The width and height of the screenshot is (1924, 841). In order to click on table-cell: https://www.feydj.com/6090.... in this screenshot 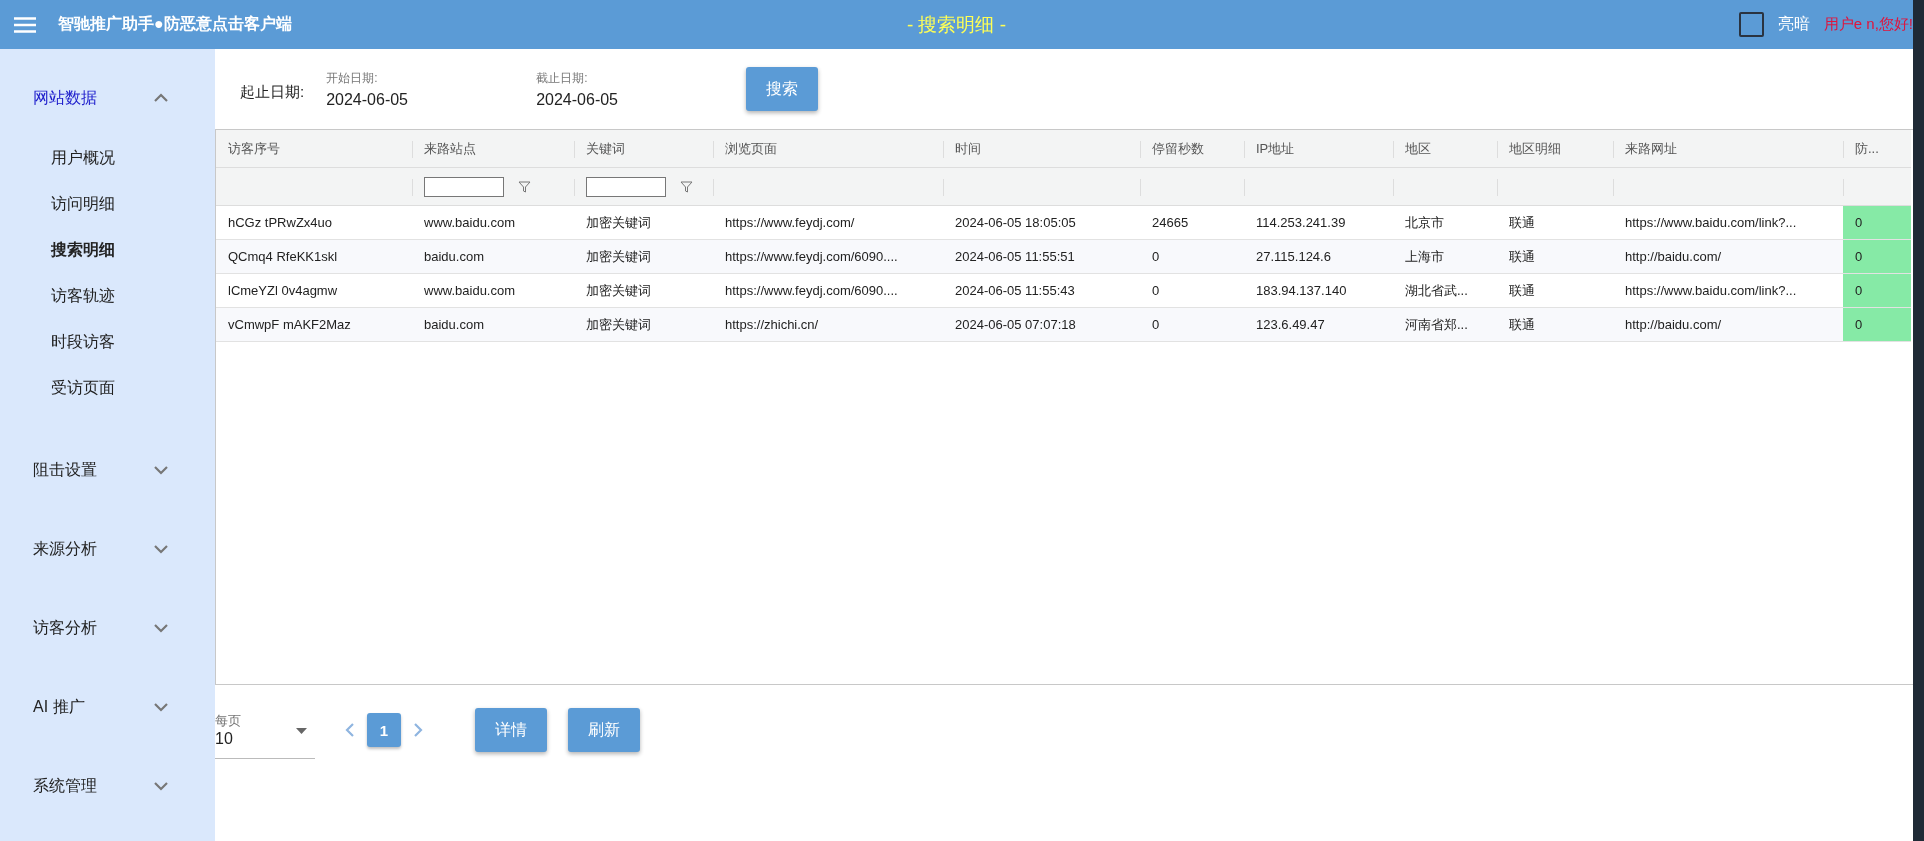, I will do `click(828, 257)`.